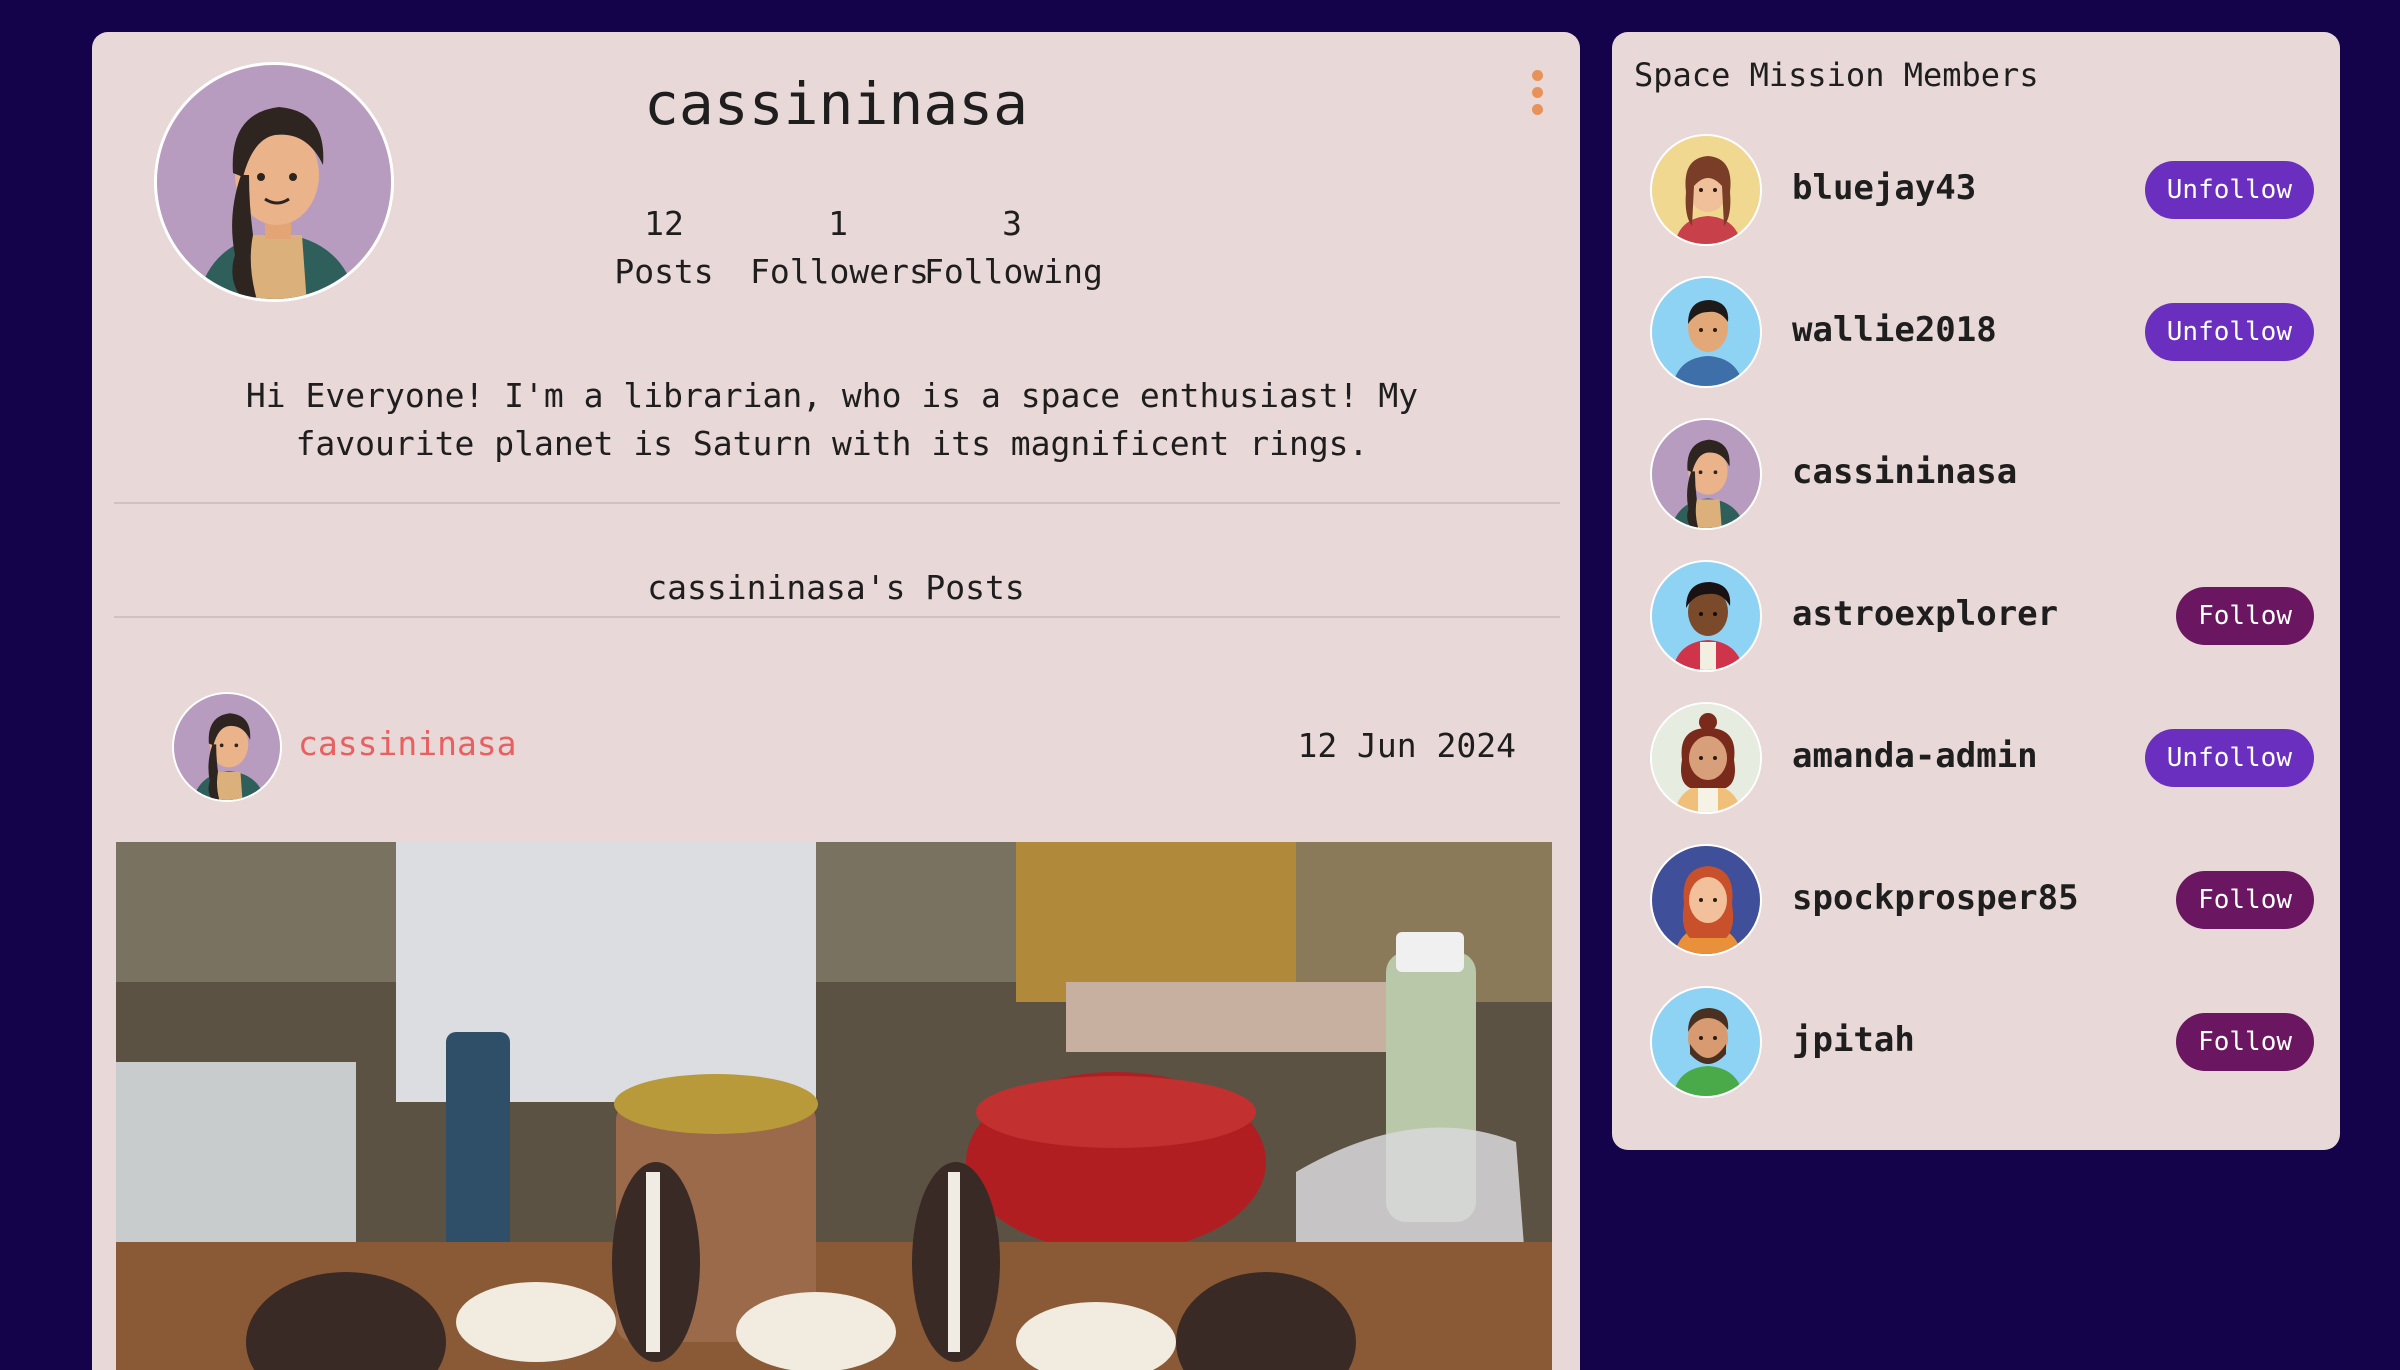  I want to click on man-blue-shirt-avatar-icon, so click(1706, 332).